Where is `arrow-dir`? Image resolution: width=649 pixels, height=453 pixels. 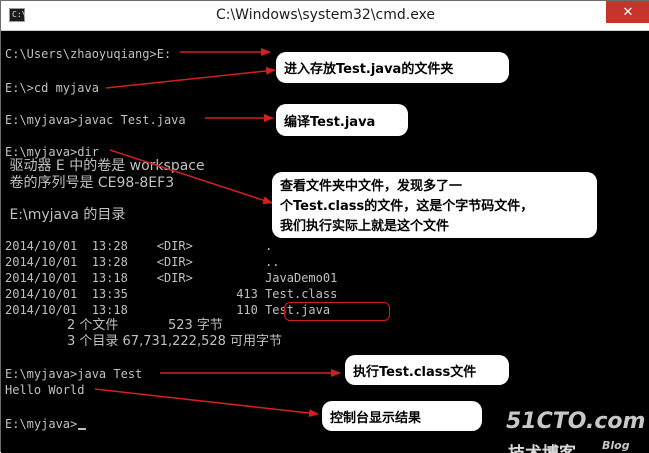
arrow-dir is located at coordinates (191, 177).